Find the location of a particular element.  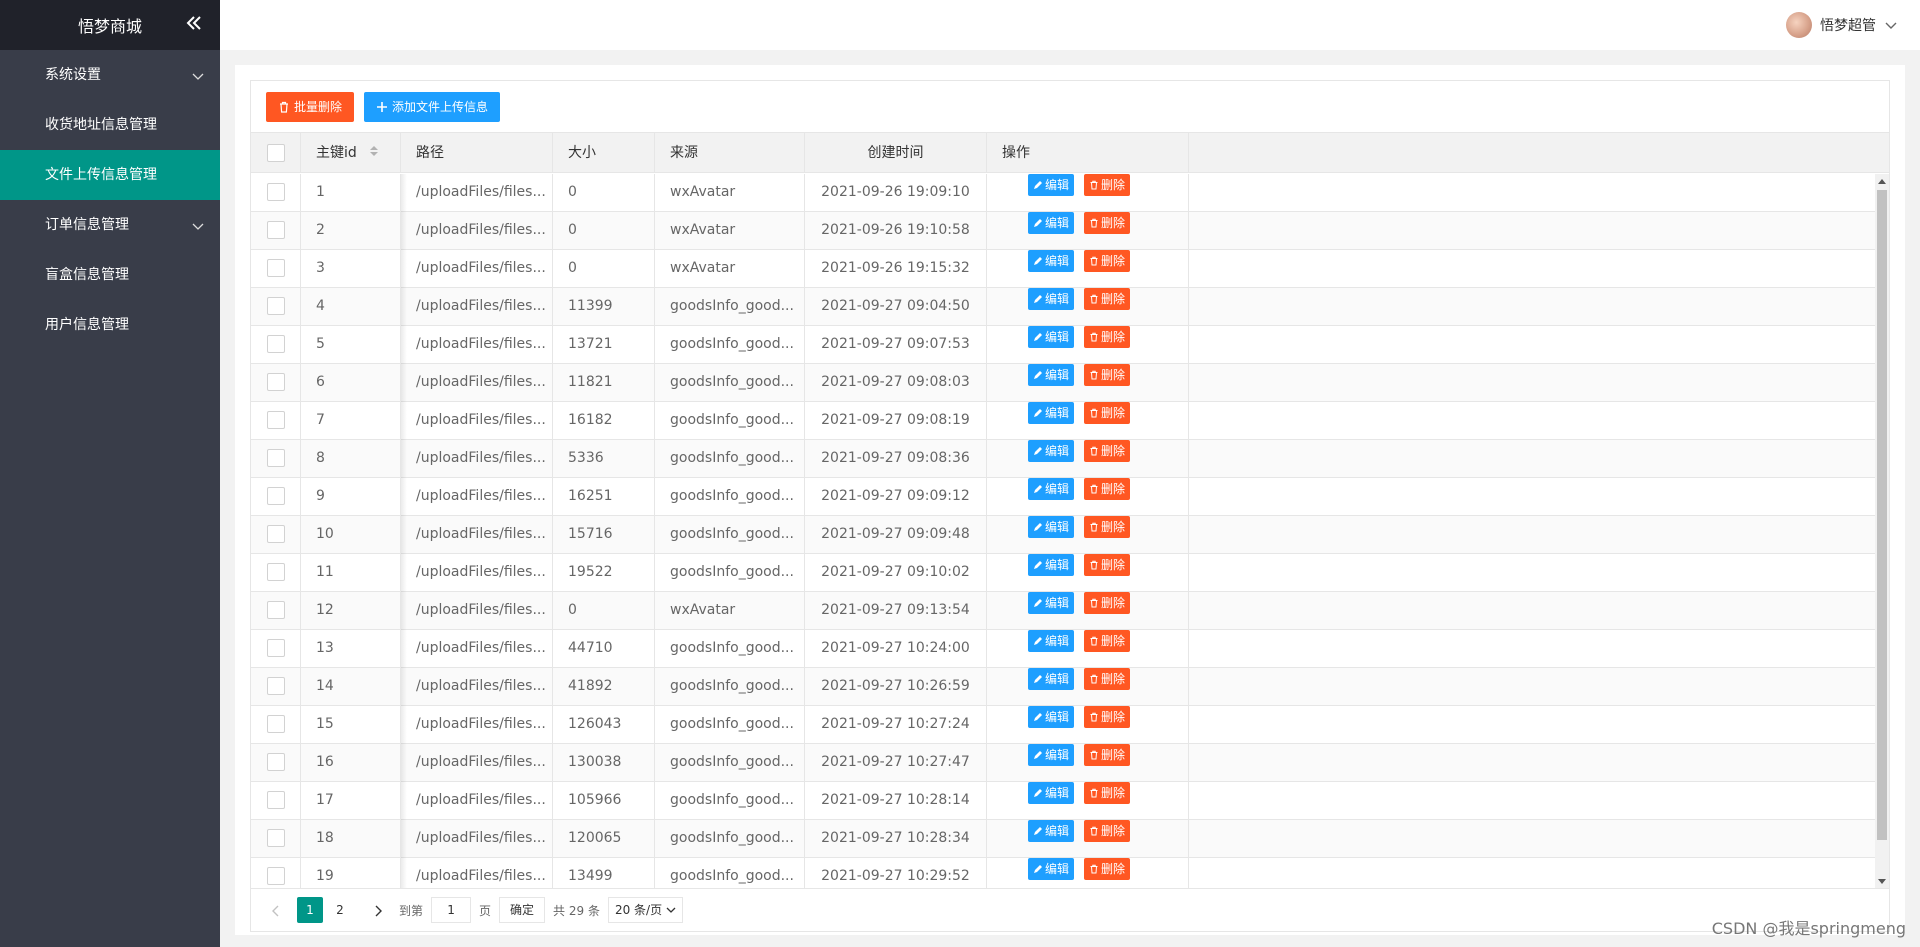

header-select-all is located at coordinates (276, 153).